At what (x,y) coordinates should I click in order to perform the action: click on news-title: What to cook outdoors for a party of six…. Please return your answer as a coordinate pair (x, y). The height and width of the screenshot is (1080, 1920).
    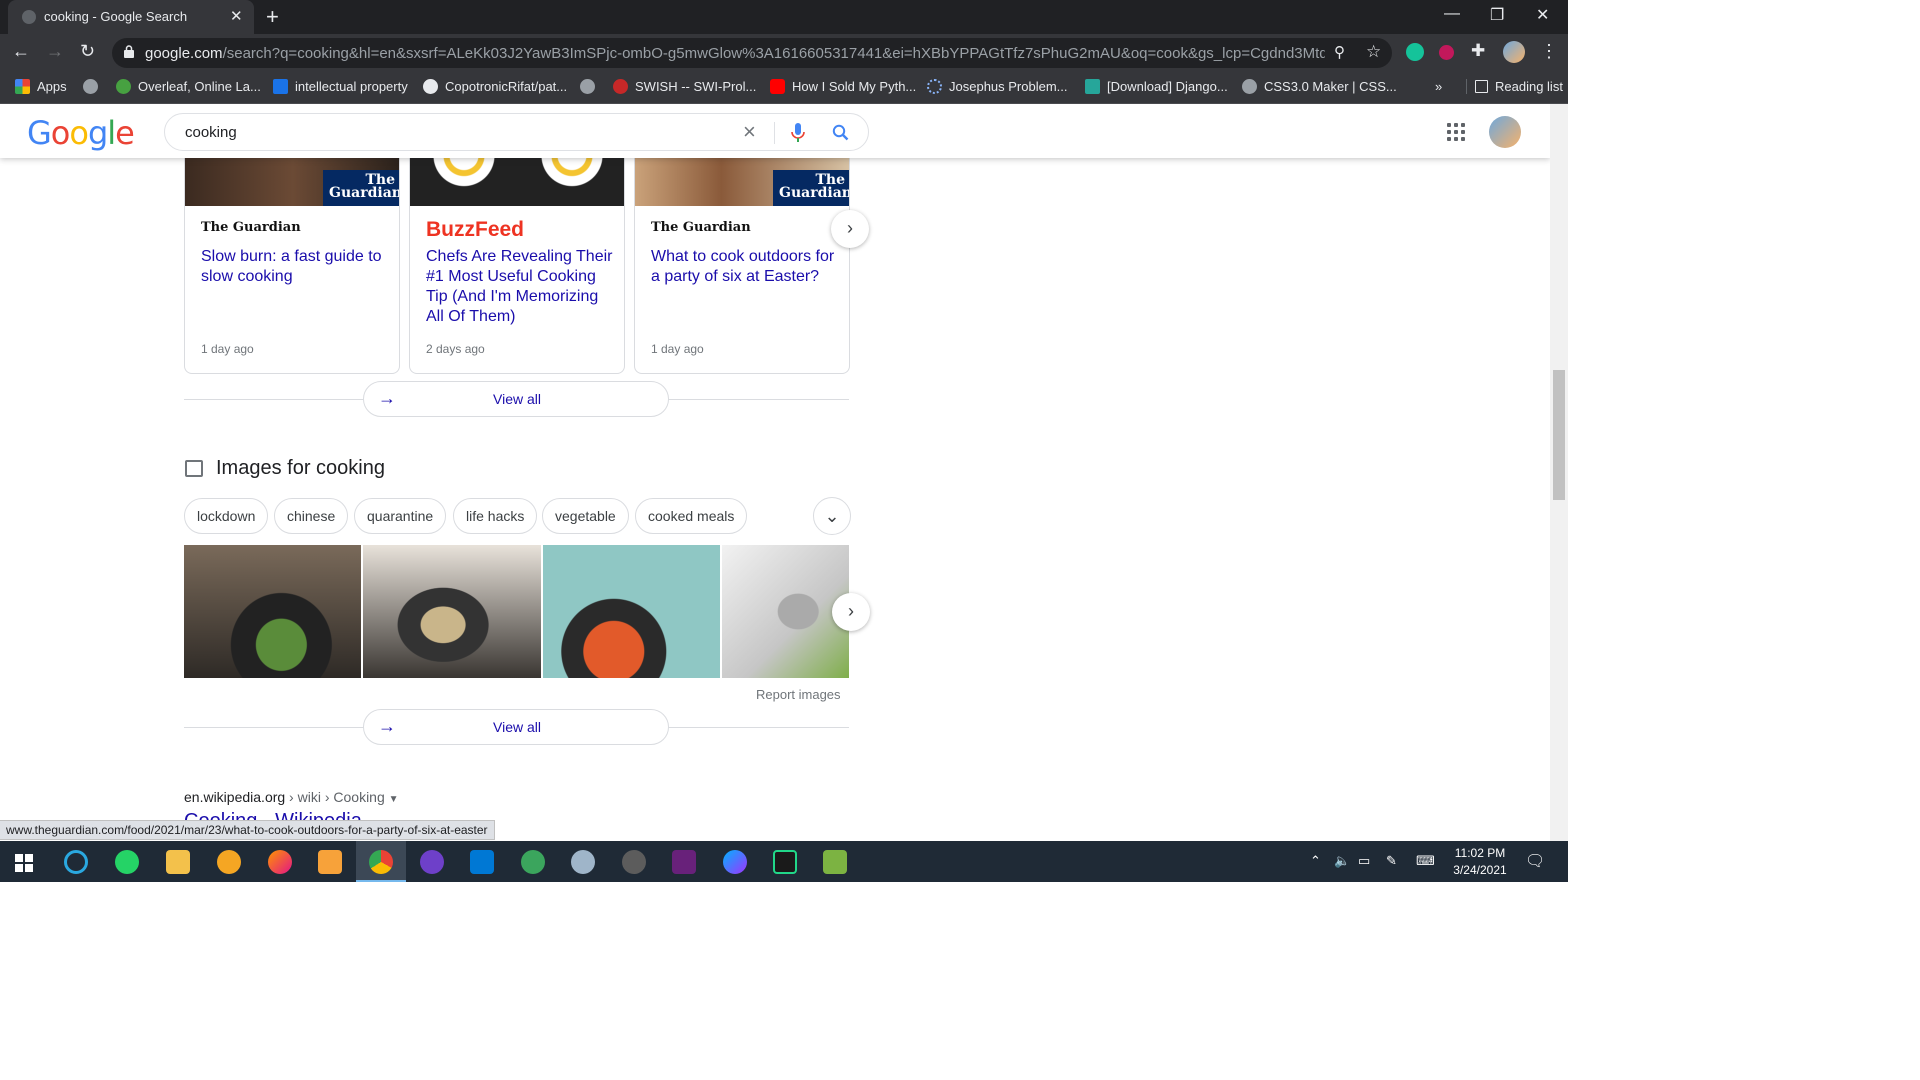
    Looking at the image, I should click on (746, 267).